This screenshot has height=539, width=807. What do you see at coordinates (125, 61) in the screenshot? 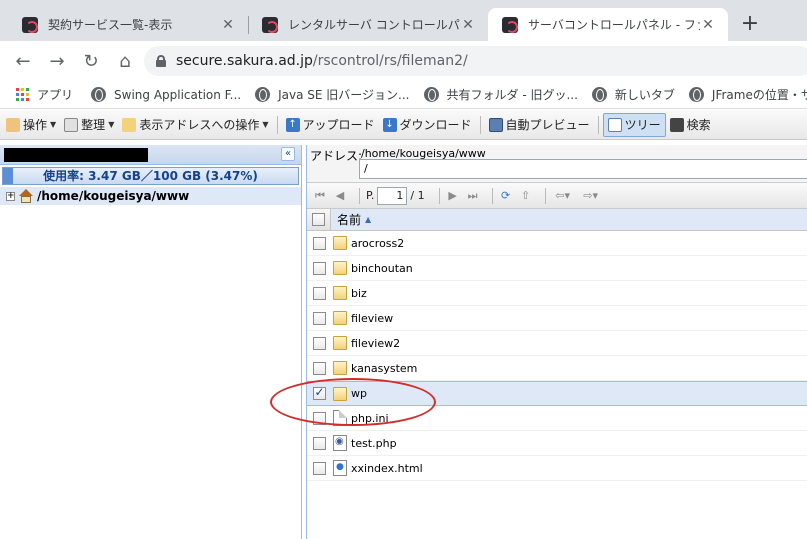
I see `home-icon: ⌂` at bounding box center [125, 61].